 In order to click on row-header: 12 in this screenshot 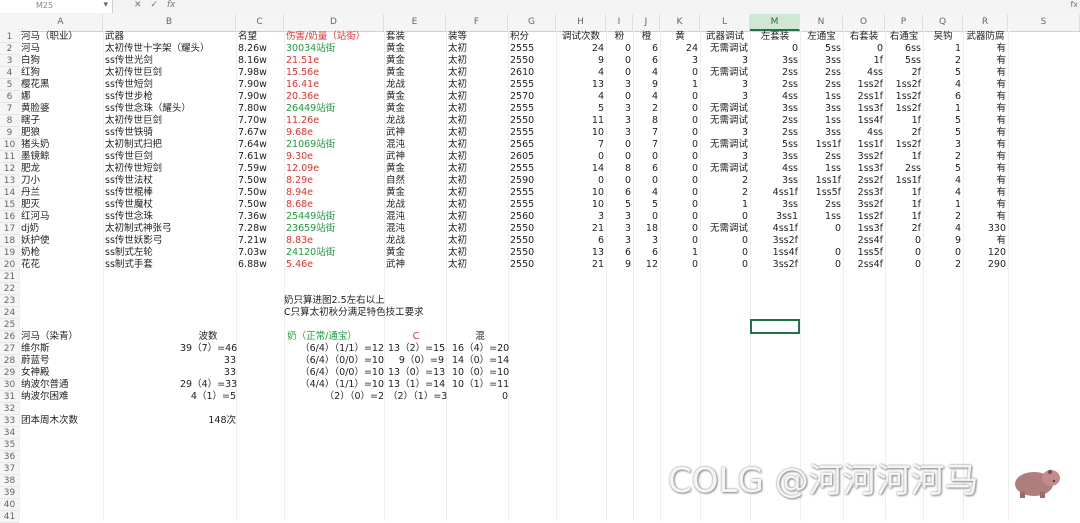, I will do `click(9, 169)`.